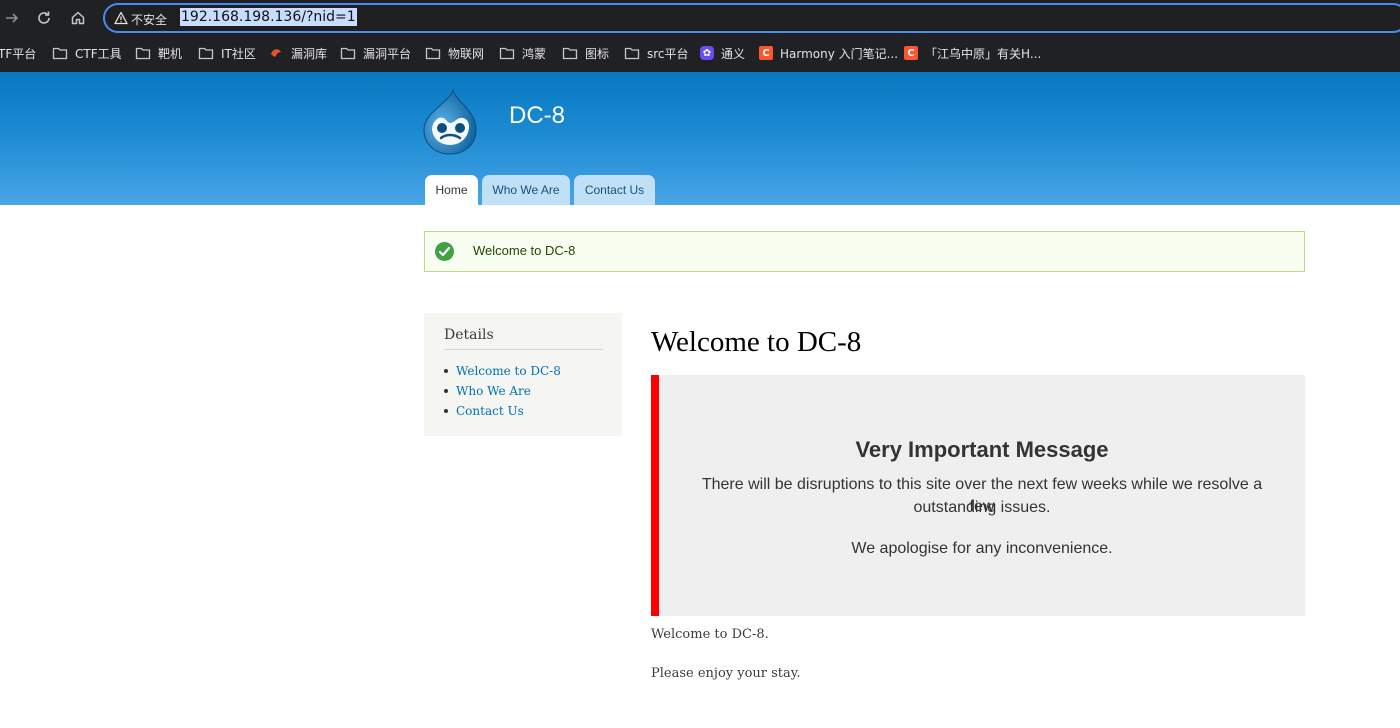 Image resolution: width=1400 pixels, height=728 pixels. I want to click on home-icon, so click(78, 18).